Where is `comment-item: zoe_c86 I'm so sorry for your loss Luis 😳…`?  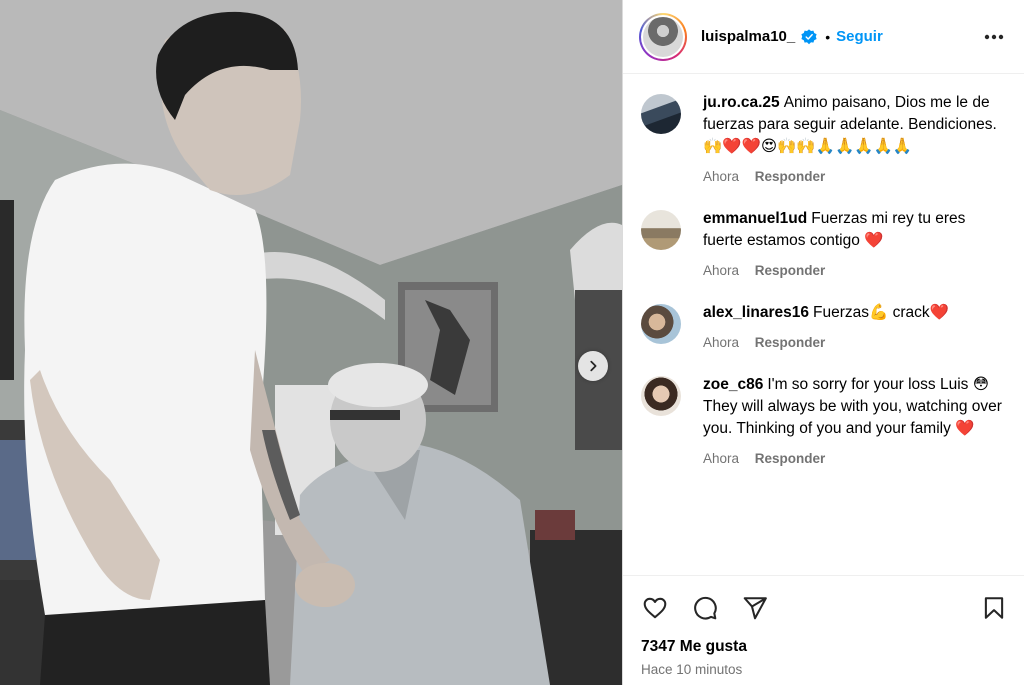 comment-item: zoe_c86 I'm so sorry for your loss Luis 😳… is located at coordinates (824, 422).